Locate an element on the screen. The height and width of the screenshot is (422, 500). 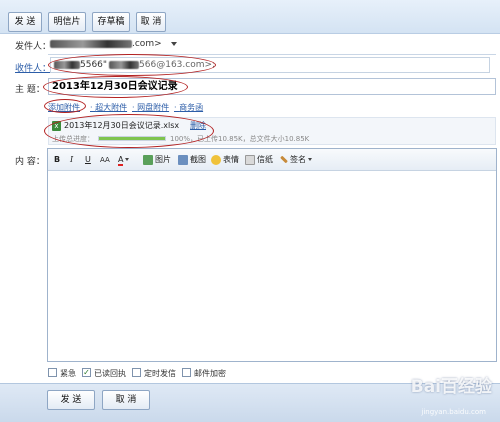
editor-toolbar: B I U AA A 图片 截图 表情 信纸 签名 is located at coordinates (272, 160).